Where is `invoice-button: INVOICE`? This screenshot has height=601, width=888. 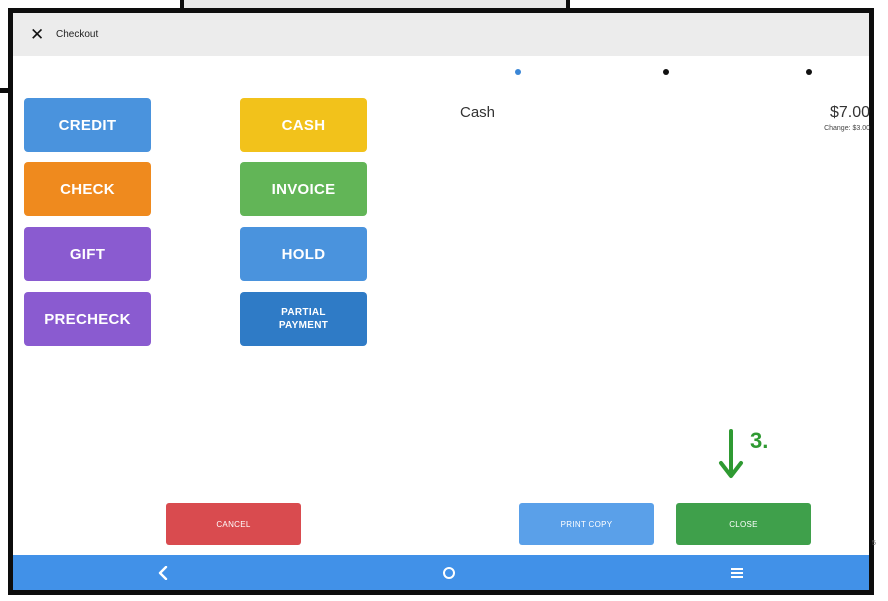
invoice-button: INVOICE is located at coordinates (303, 189).